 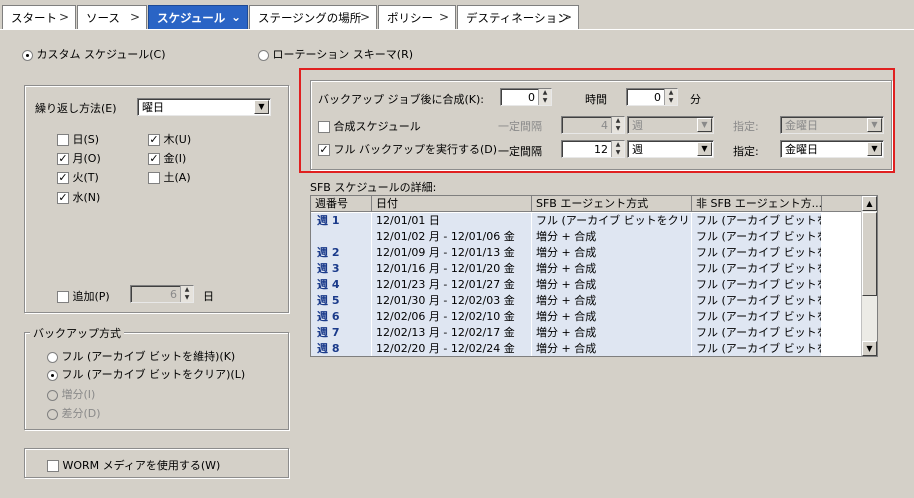 I want to click on scroll-up-icon: ▲, so click(x=869, y=203).